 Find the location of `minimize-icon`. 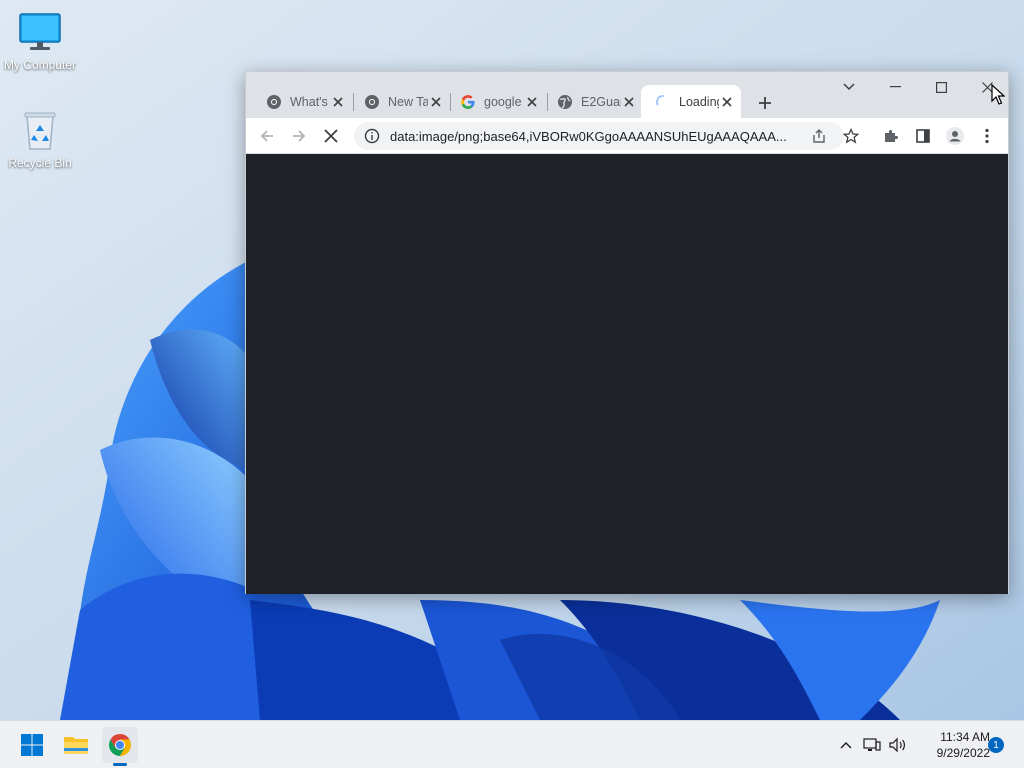

minimize-icon is located at coordinates (895, 87).